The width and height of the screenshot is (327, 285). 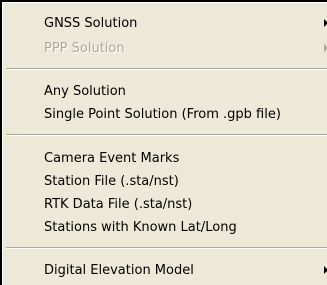 What do you see at coordinates (84, 48) in the screenshot?
I see `menu-item-label: PPP Solution` at bounding box center [84, 48].